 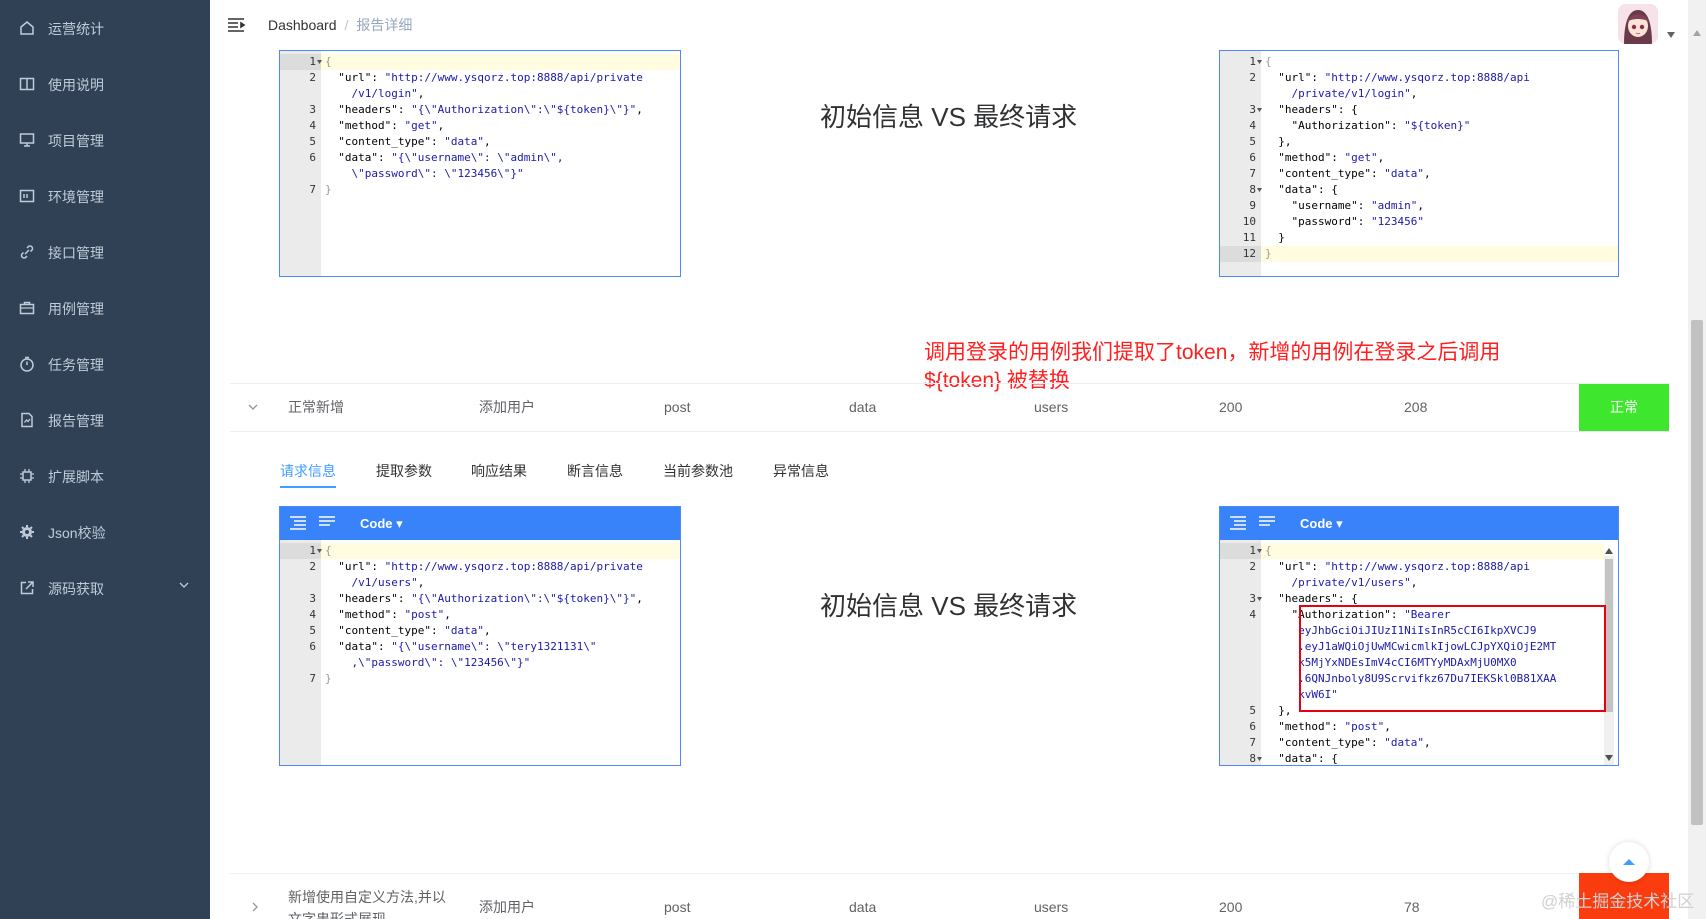 I want to click on sidebar-item-api-management: 接口管理, so click(x=105, y=253).